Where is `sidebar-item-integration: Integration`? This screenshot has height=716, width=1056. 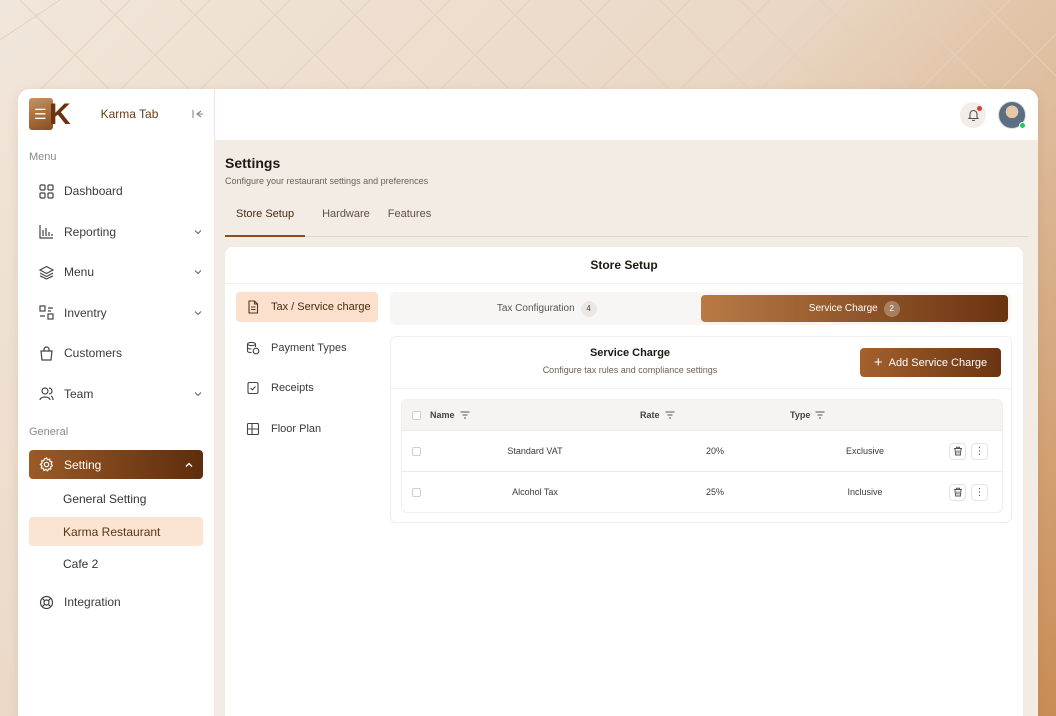
sidebar-item-integration: Integration is located at coordinates (116, 602).